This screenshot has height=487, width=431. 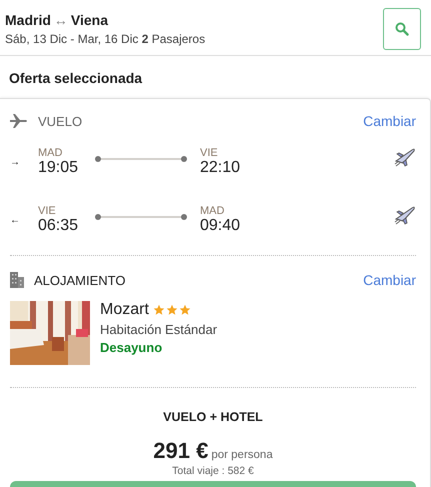 What do you see at coordinates (59, 168) in the screenshot?
I see `departure-time: 19:05` at bounding box center [59, 168].